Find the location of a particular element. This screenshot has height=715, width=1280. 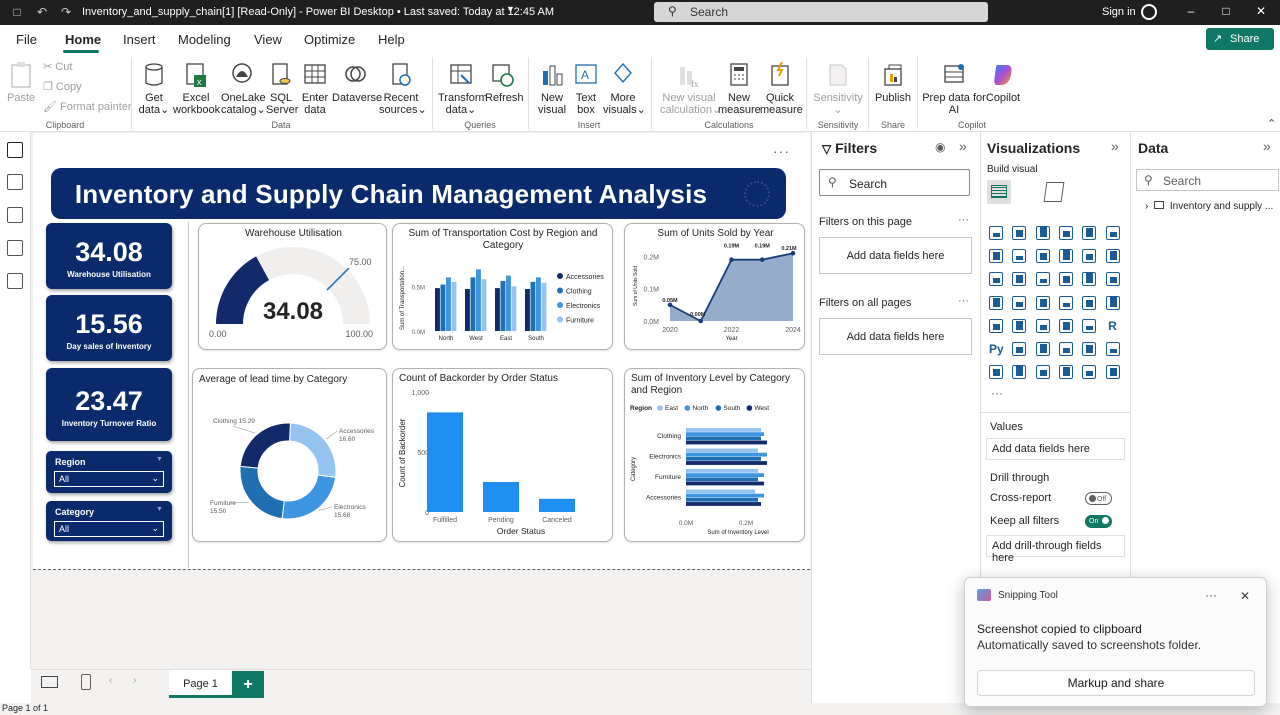

area-icon is located at coordinates (1019, 256).